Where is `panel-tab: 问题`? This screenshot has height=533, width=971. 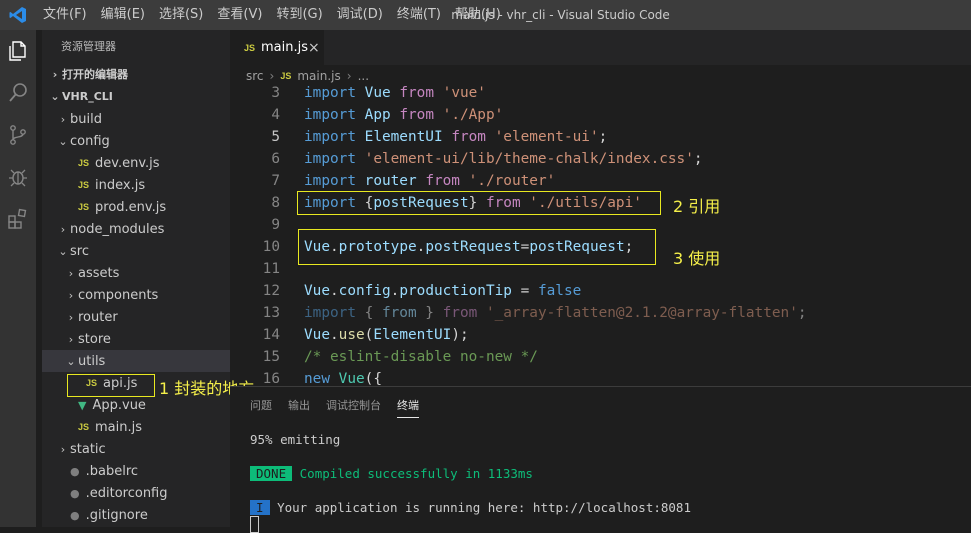
panel-tab: 问题 is located at coordinates (261, 405).